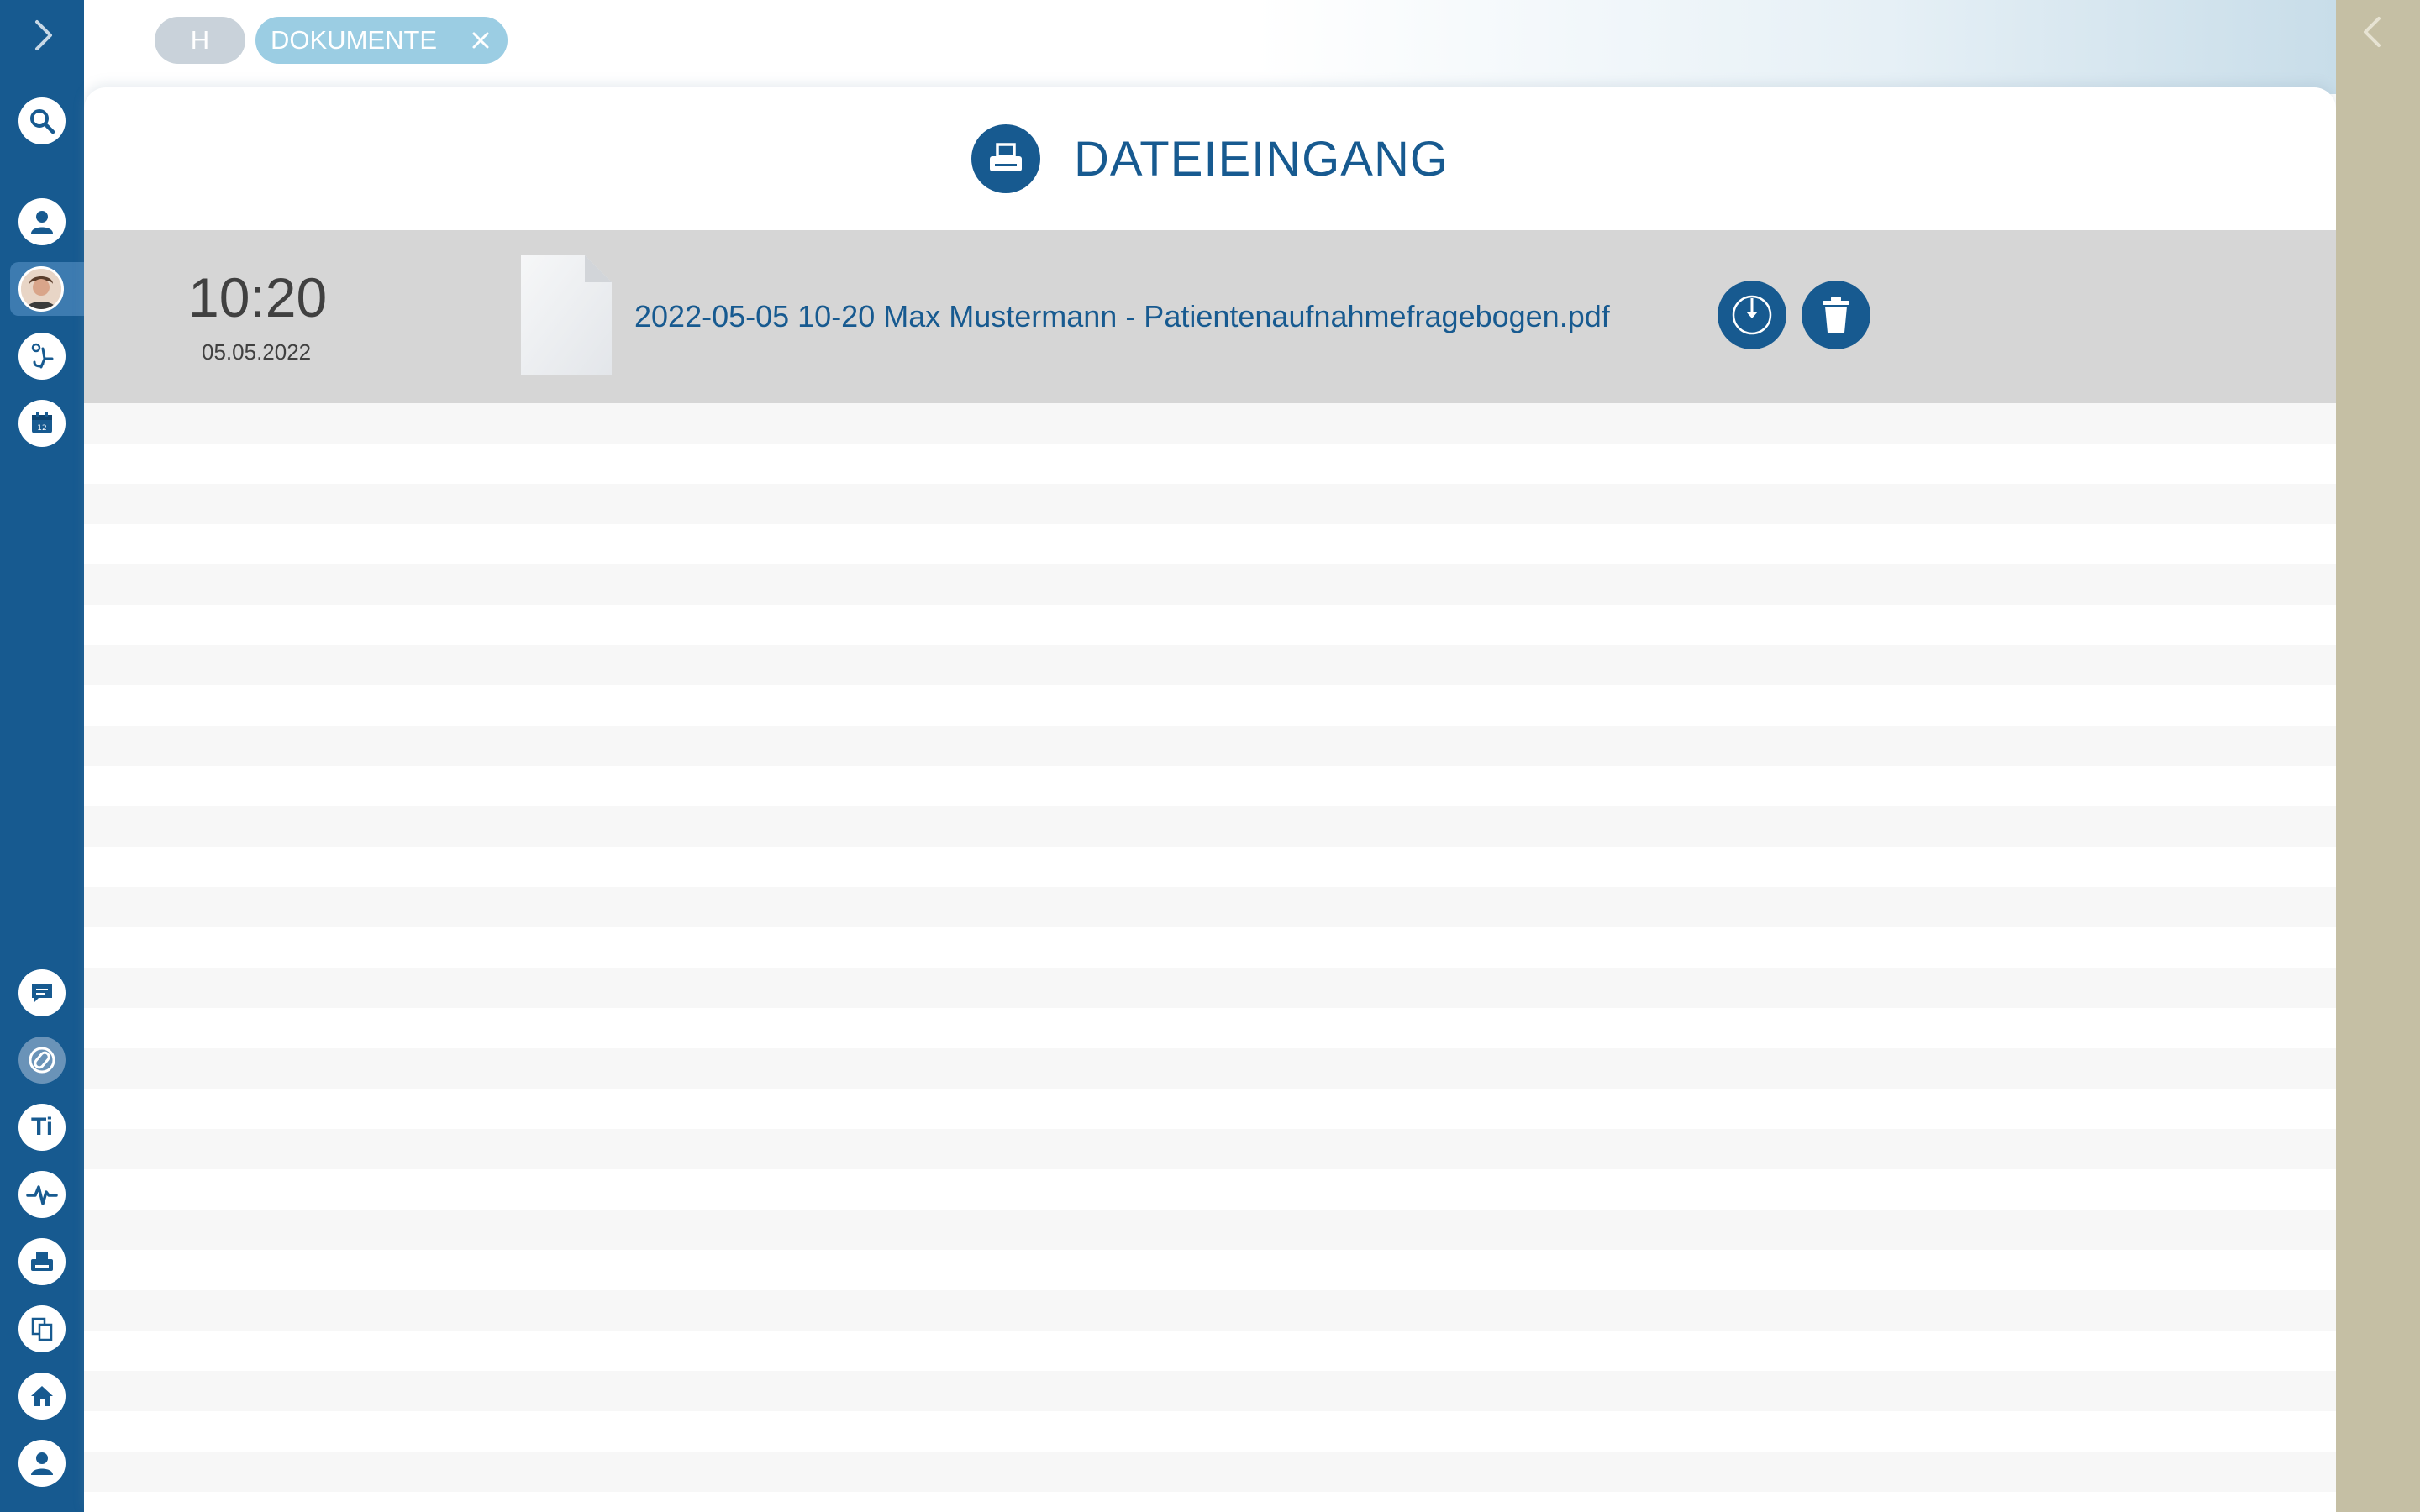  What do you see at coordinates (1261, 158) in the screenshot?
I see `page-title: DATEIEINGANG` at bounding box center [1261, 158].